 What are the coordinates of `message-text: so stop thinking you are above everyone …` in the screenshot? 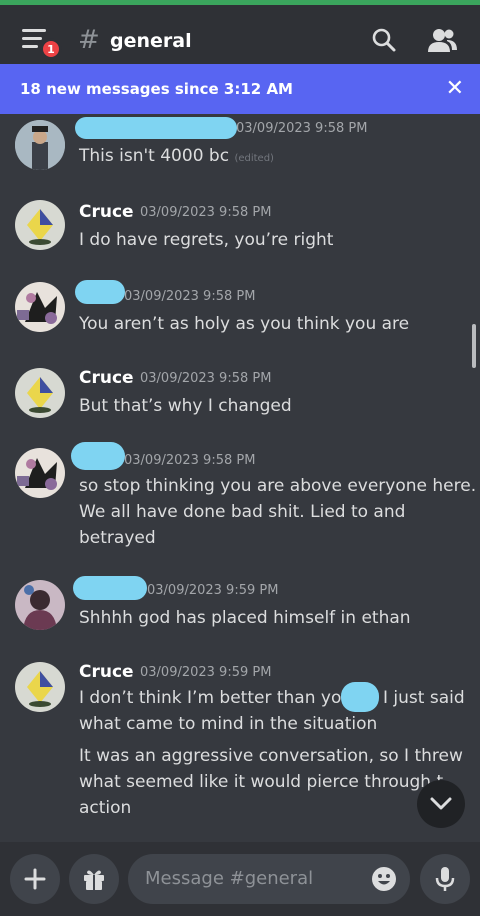 It's located at (278, 486).